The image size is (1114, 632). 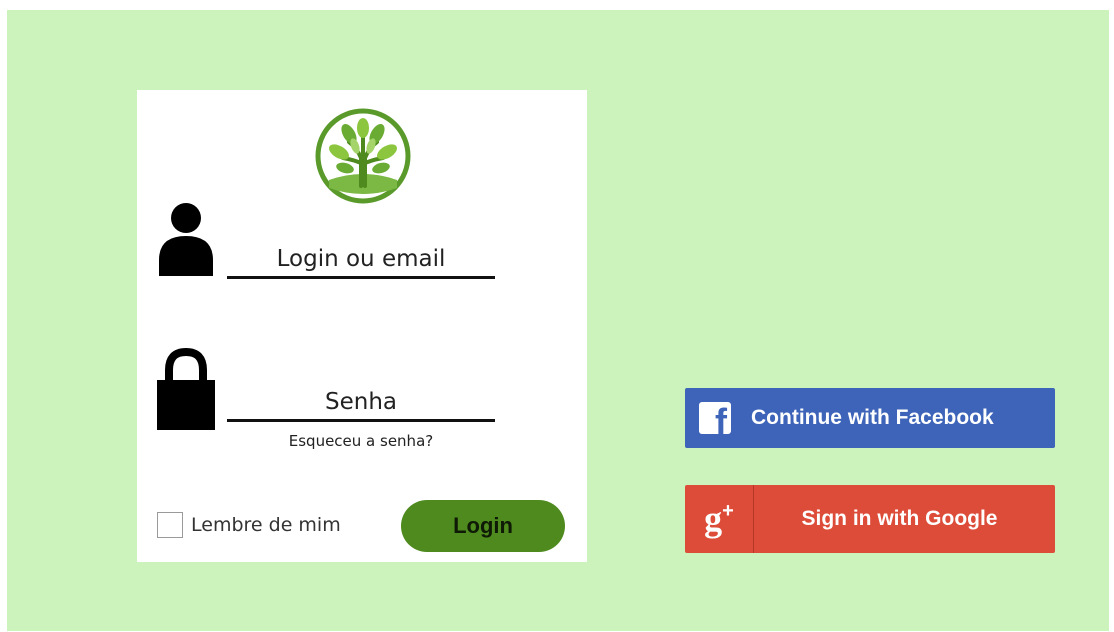 What do you see at coordinates (361, 441) in the screenshot?
I see `forgot-password-link: Esqueceu a senha?` at bounding box center [361, 441].